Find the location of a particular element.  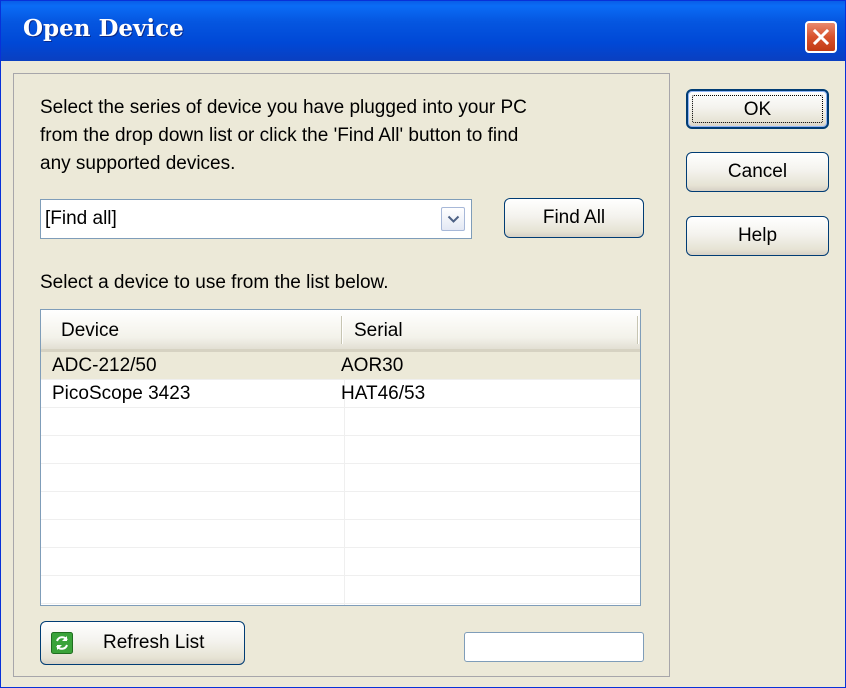

chevron-down-icon is located at coordinates (453, 219).